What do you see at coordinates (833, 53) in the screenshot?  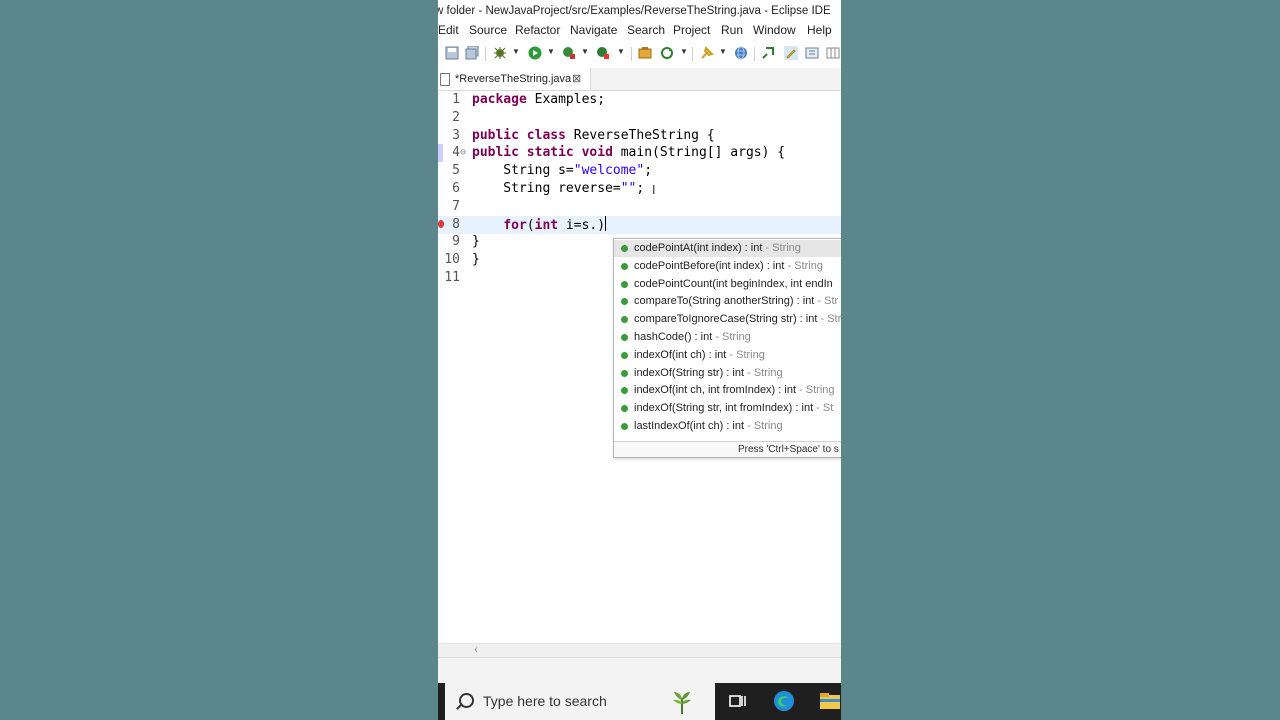 I see `window-layout-icon` at bounding box center [833, 53].